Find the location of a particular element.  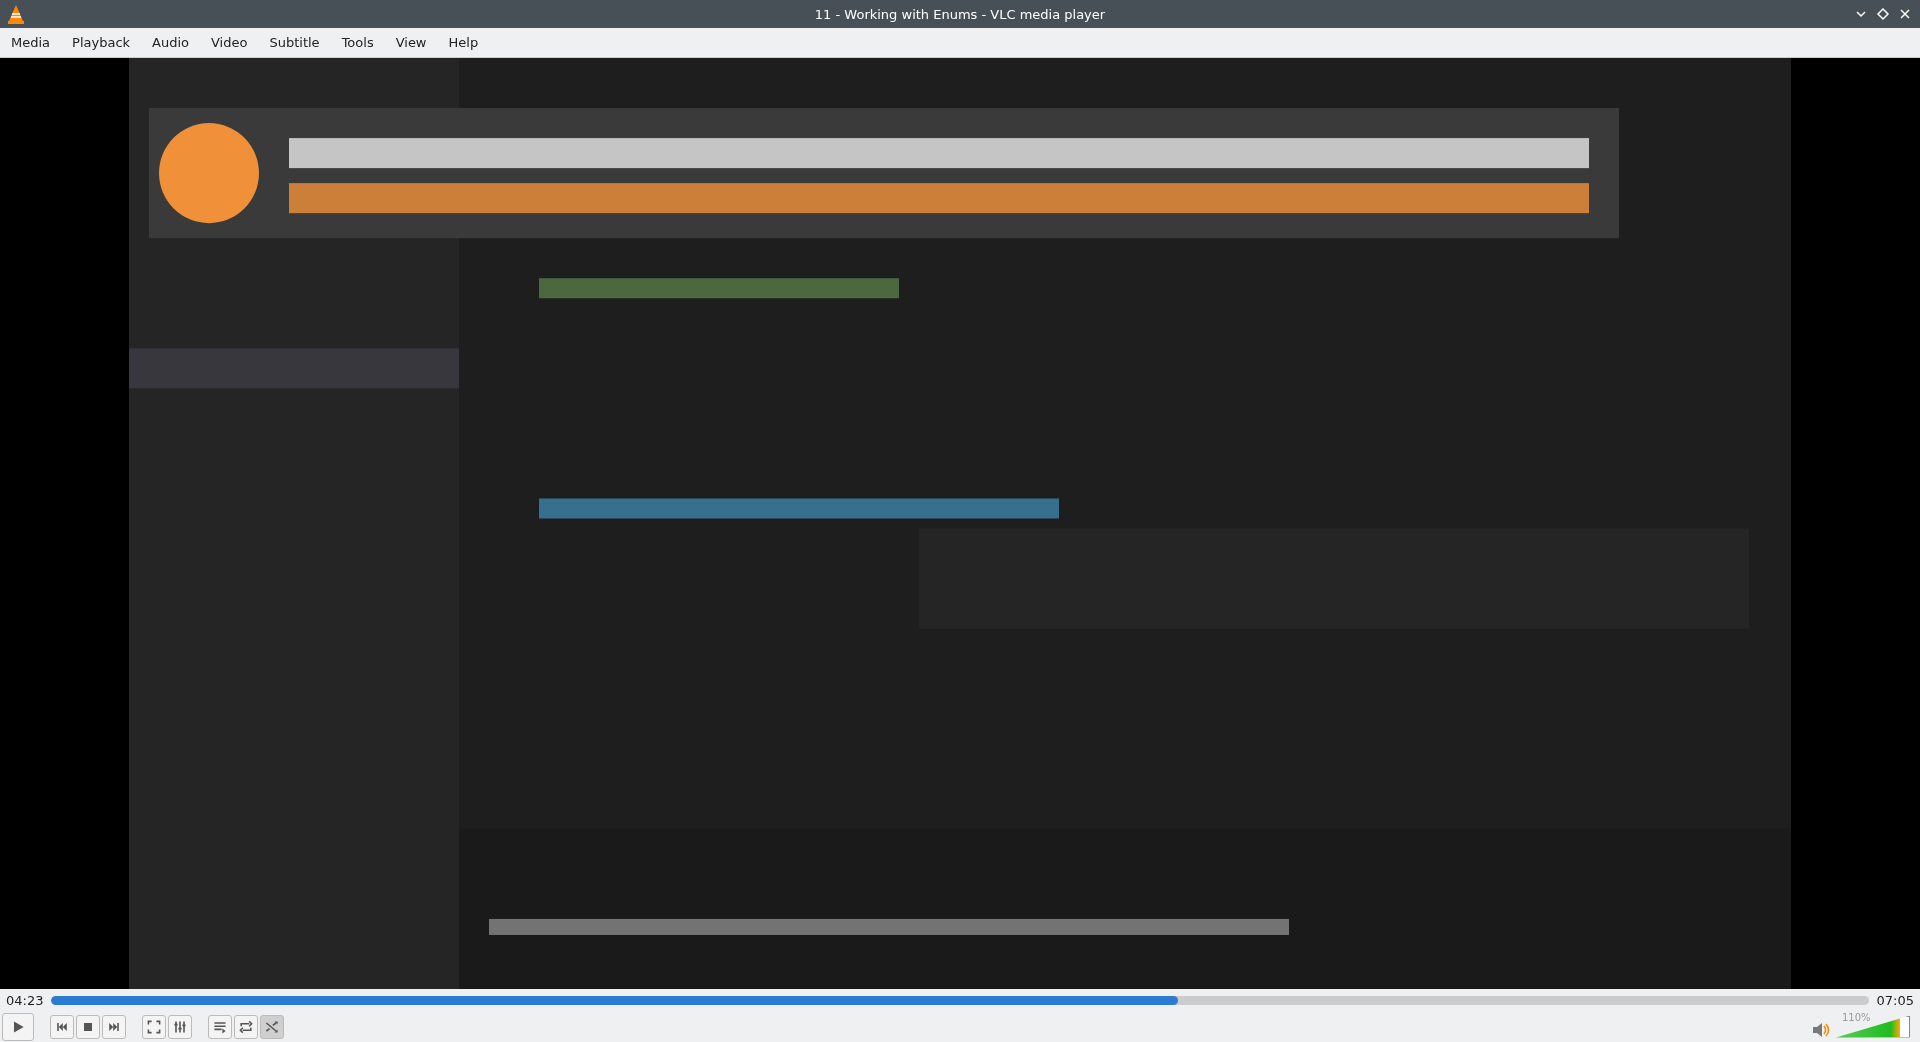

maximize-icon is located at coordinates (1883, 14).